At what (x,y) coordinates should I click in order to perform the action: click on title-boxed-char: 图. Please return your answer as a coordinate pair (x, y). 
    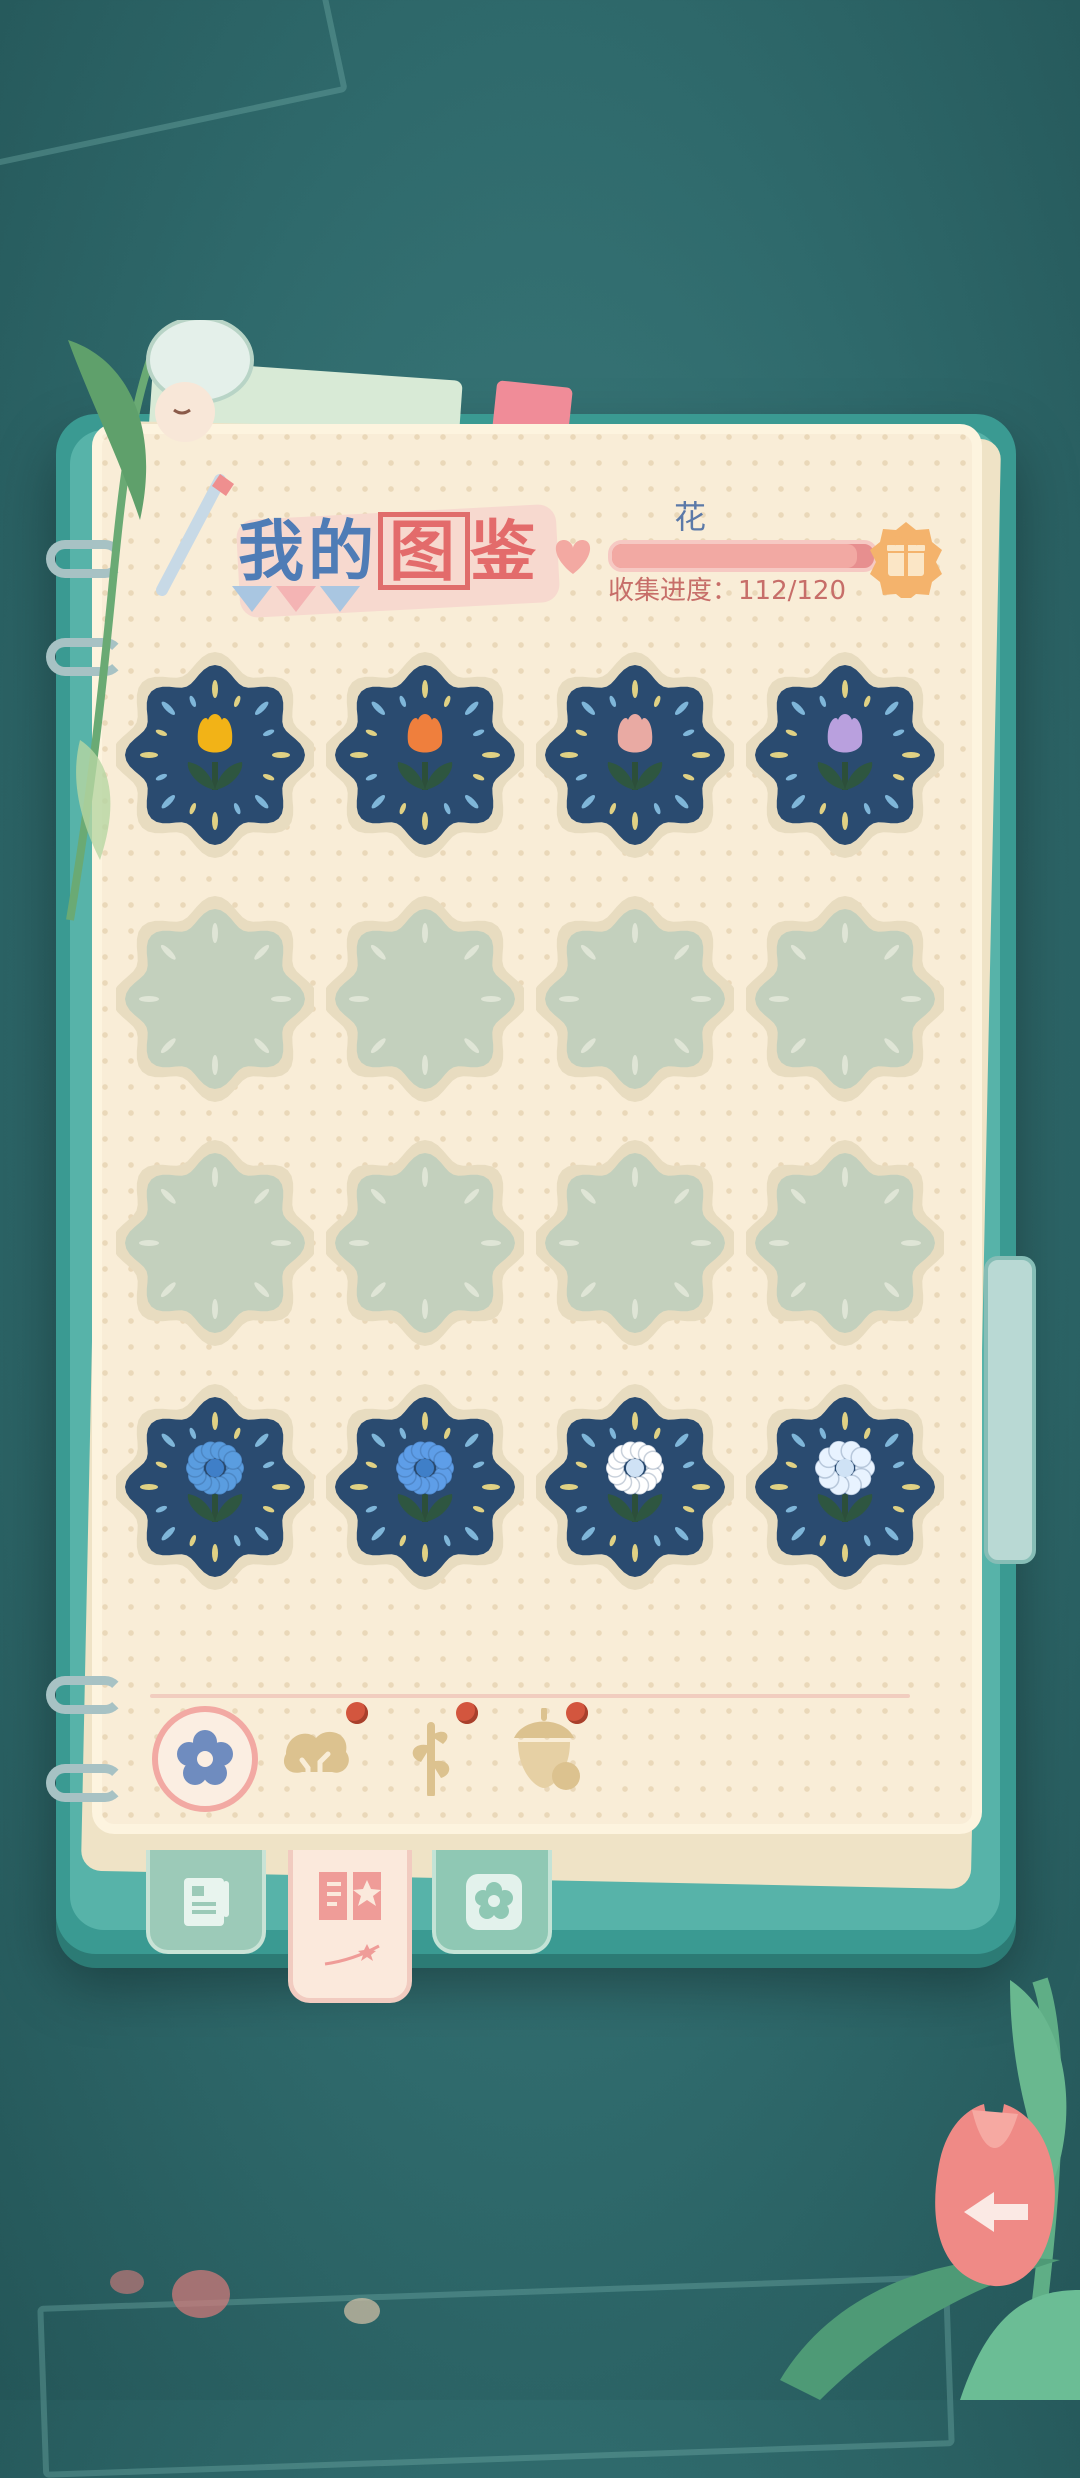
    Looking at the image, I should click on (424, 551).